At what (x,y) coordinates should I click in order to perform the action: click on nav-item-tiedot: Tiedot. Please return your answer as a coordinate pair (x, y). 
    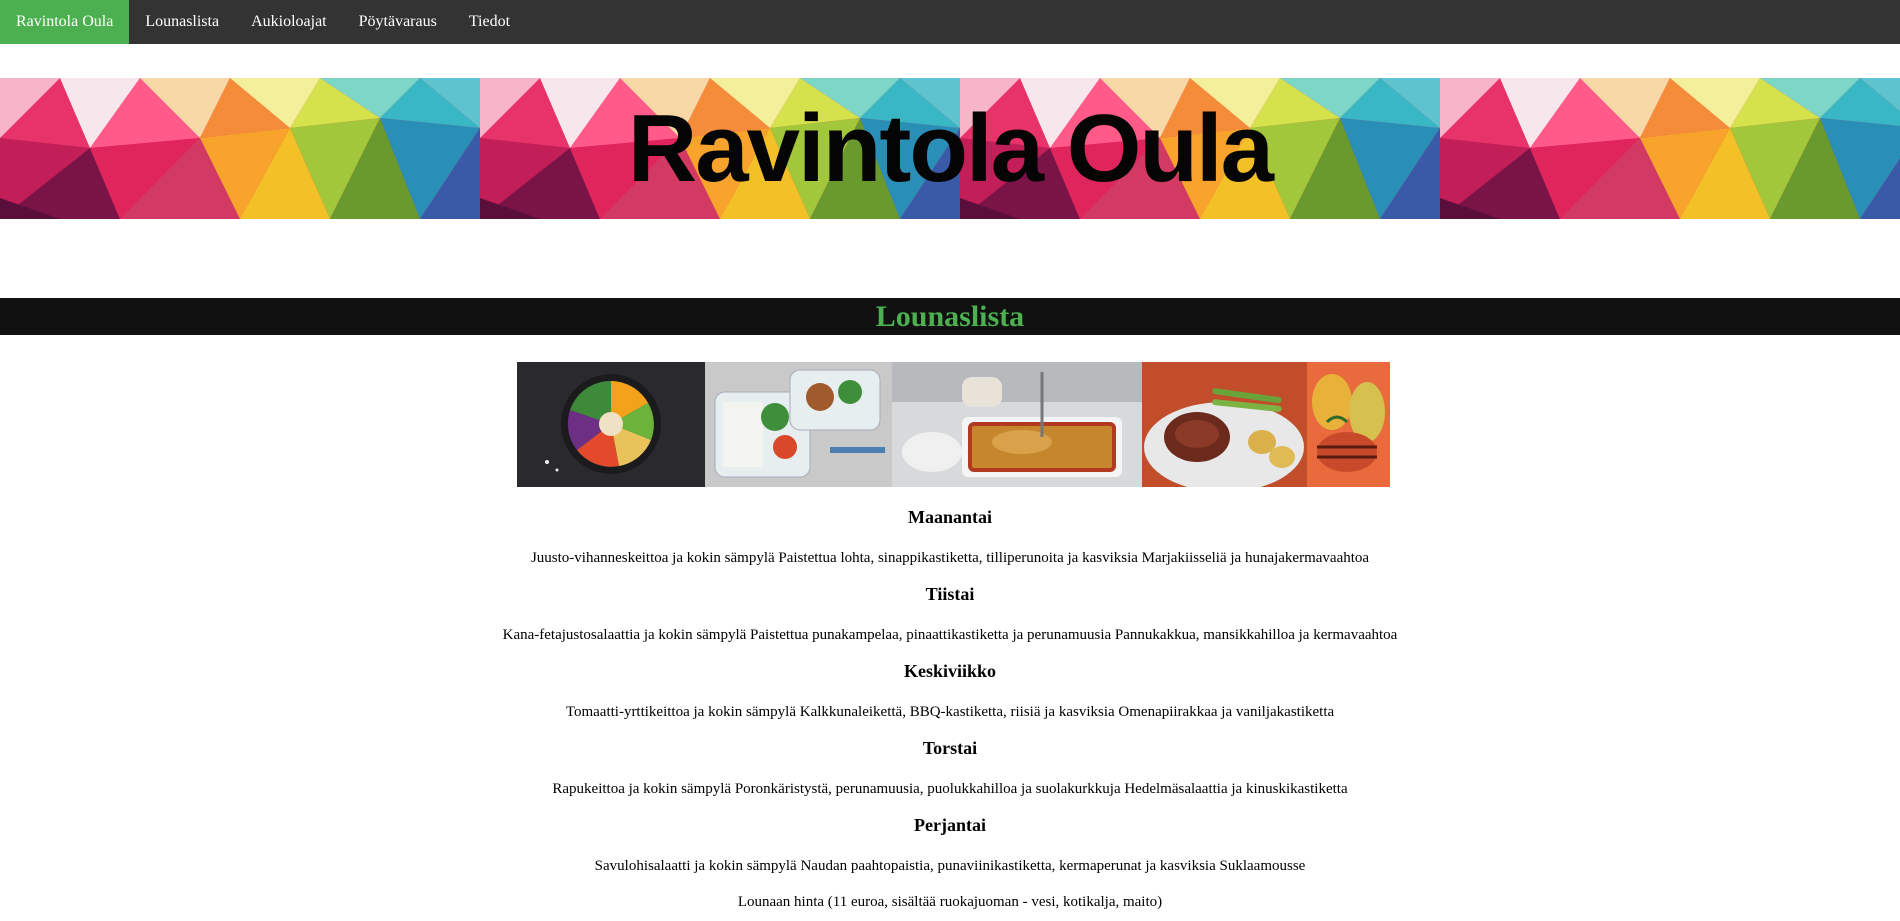
    Looking at the image, I should click on (489, 22).